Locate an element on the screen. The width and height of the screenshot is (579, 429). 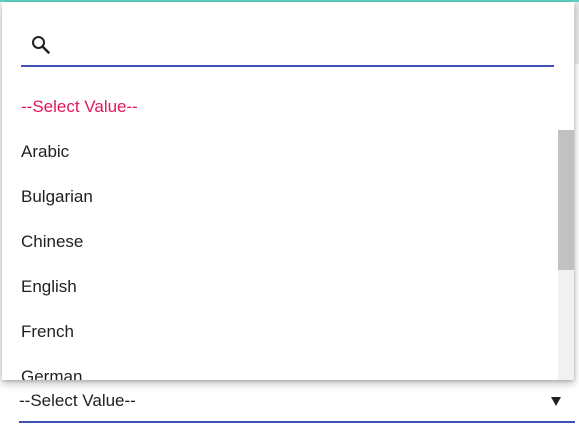
list-scrollbar is located at coordinates (566, 255).